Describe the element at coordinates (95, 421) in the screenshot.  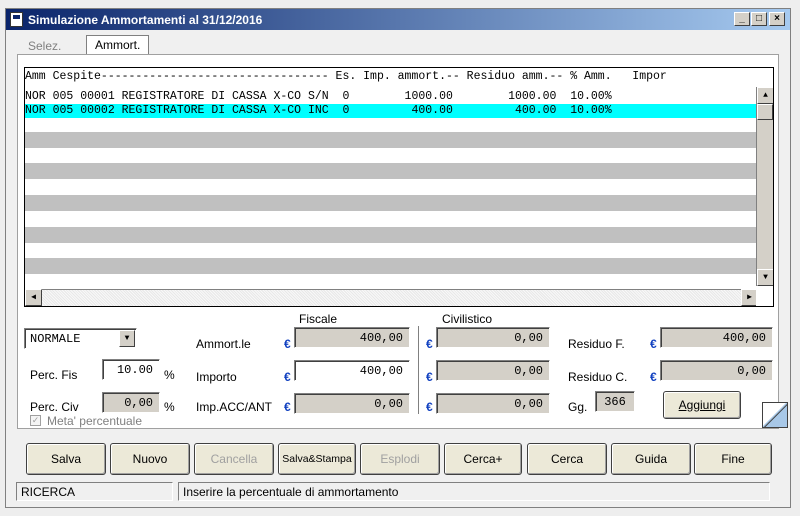
I see `meta-percentuale-label: Meta' percentuale` at that location.